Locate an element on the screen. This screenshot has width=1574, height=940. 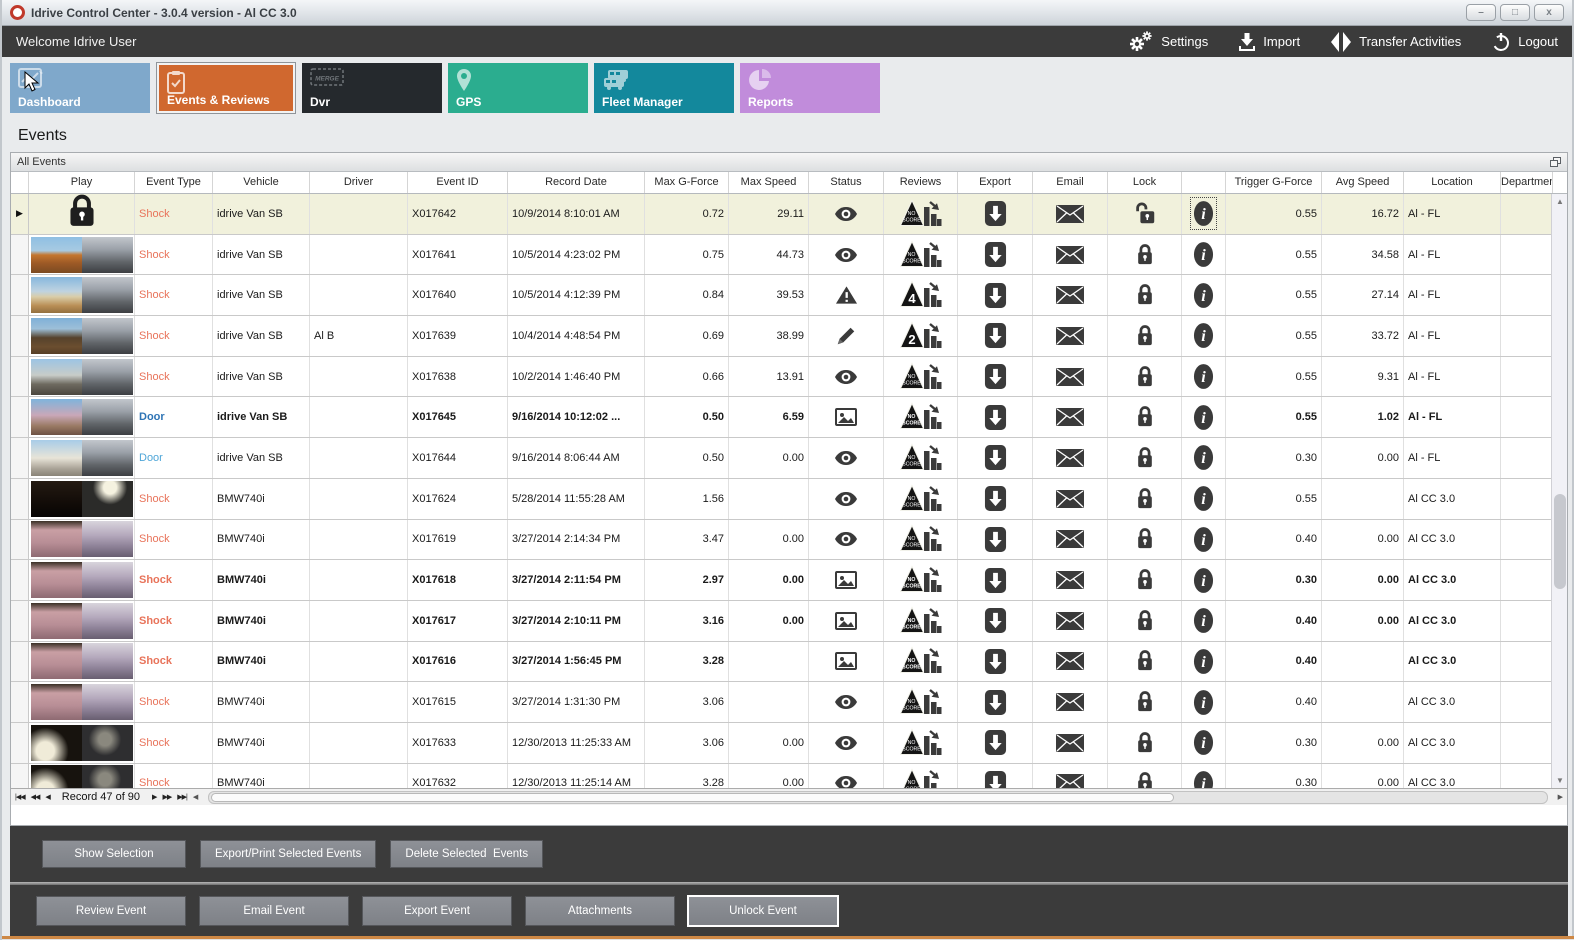
export-event-button: Export Event is located at coordinates (437, 910).